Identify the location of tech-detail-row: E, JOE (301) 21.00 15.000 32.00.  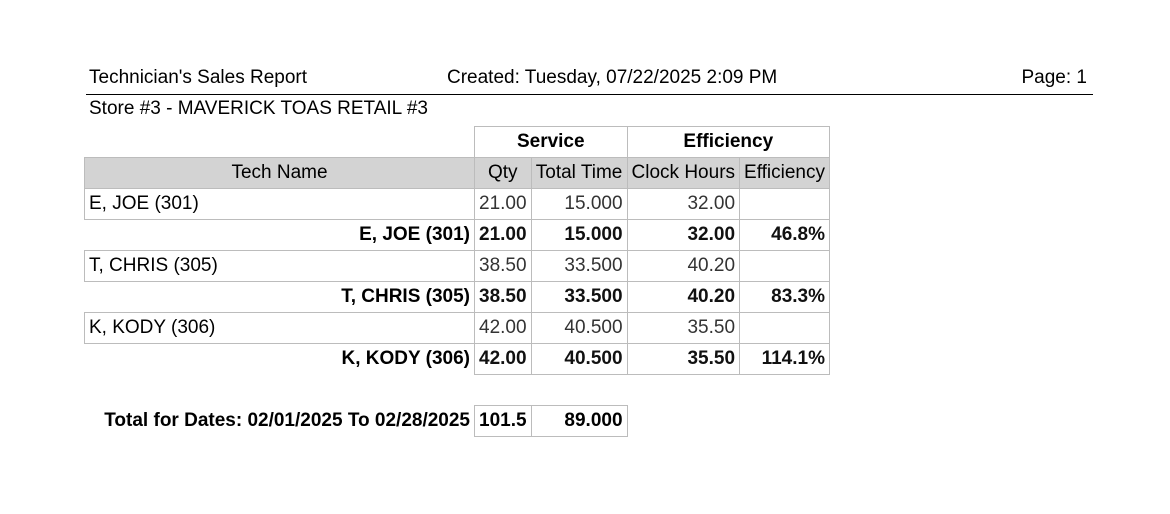
(457, 204).